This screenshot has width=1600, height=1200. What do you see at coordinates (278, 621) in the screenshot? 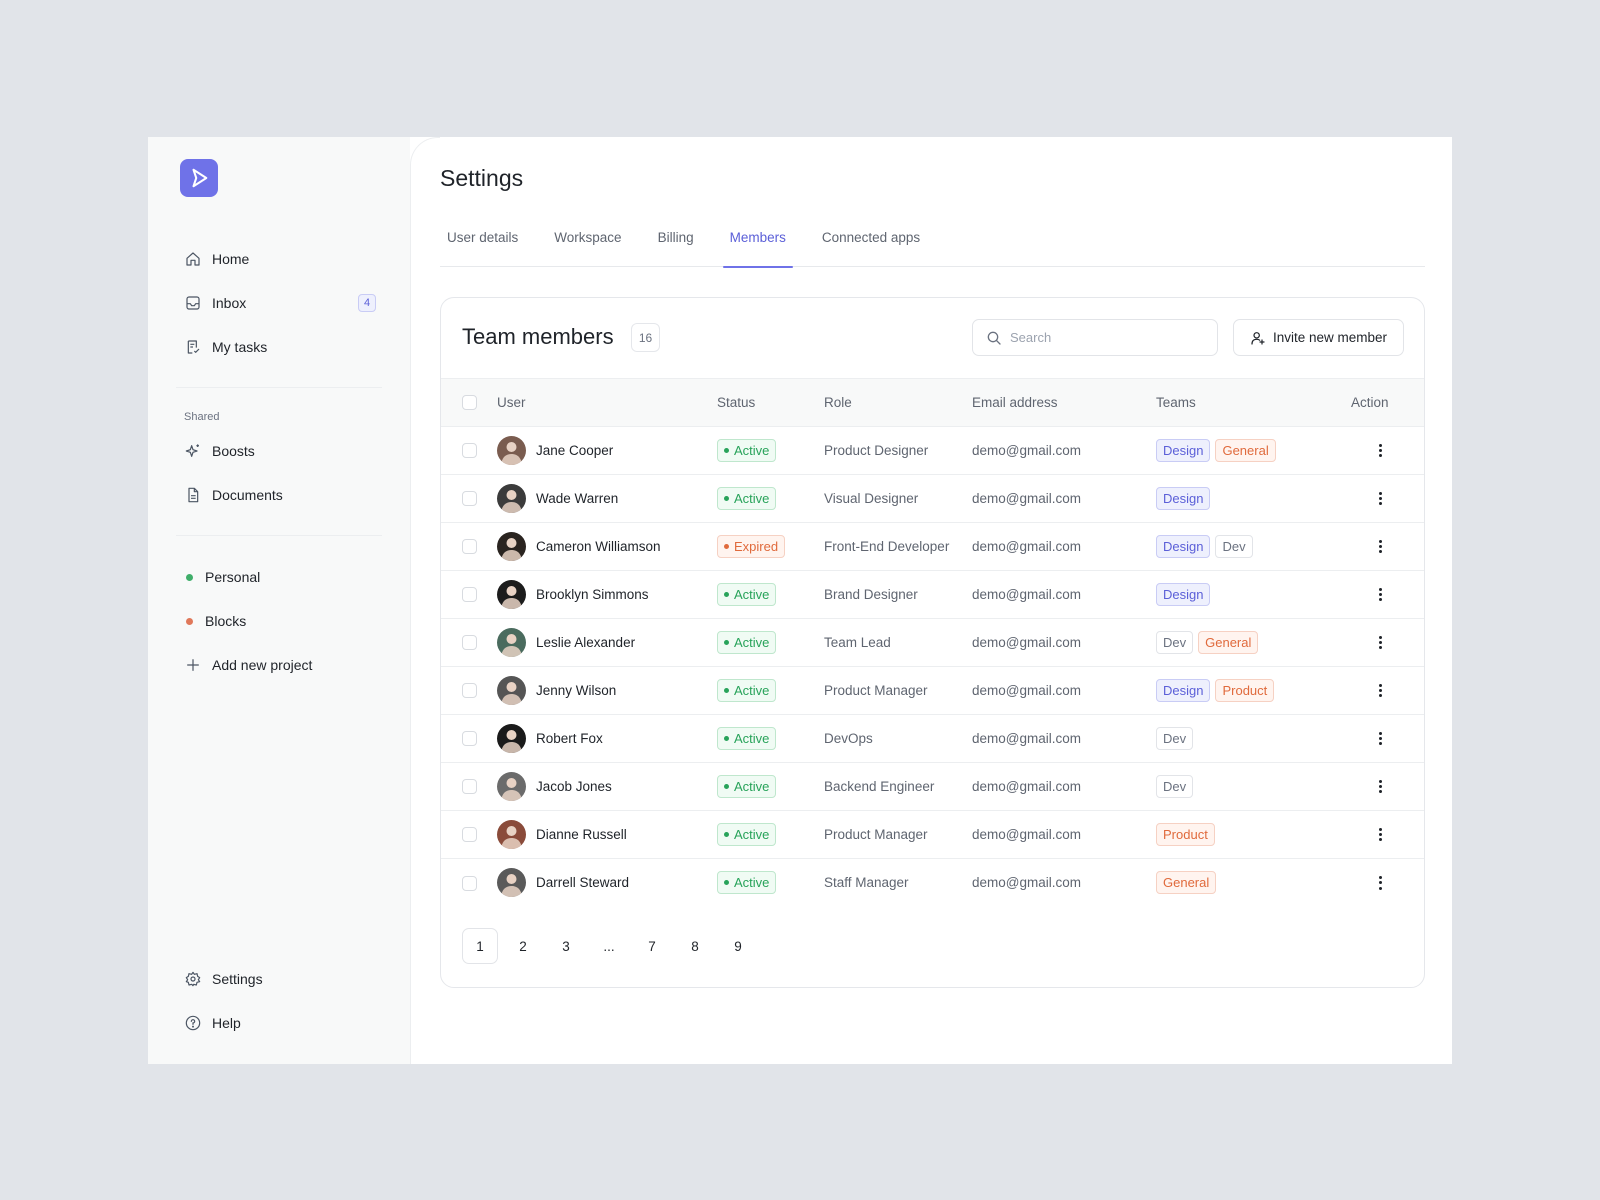
I see `sidebar-item-blocks: Blocks` at bounding box center [278, 621].